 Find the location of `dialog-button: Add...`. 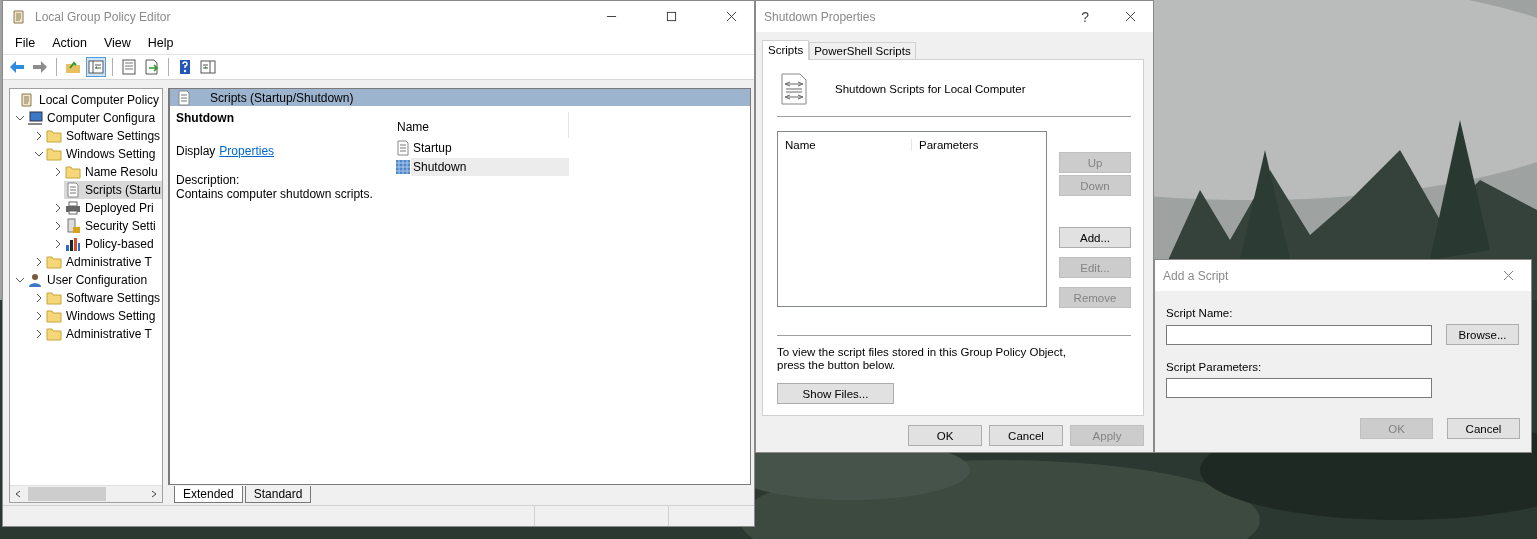

dialog-button: Add... is located at coordinates (1095, 237).